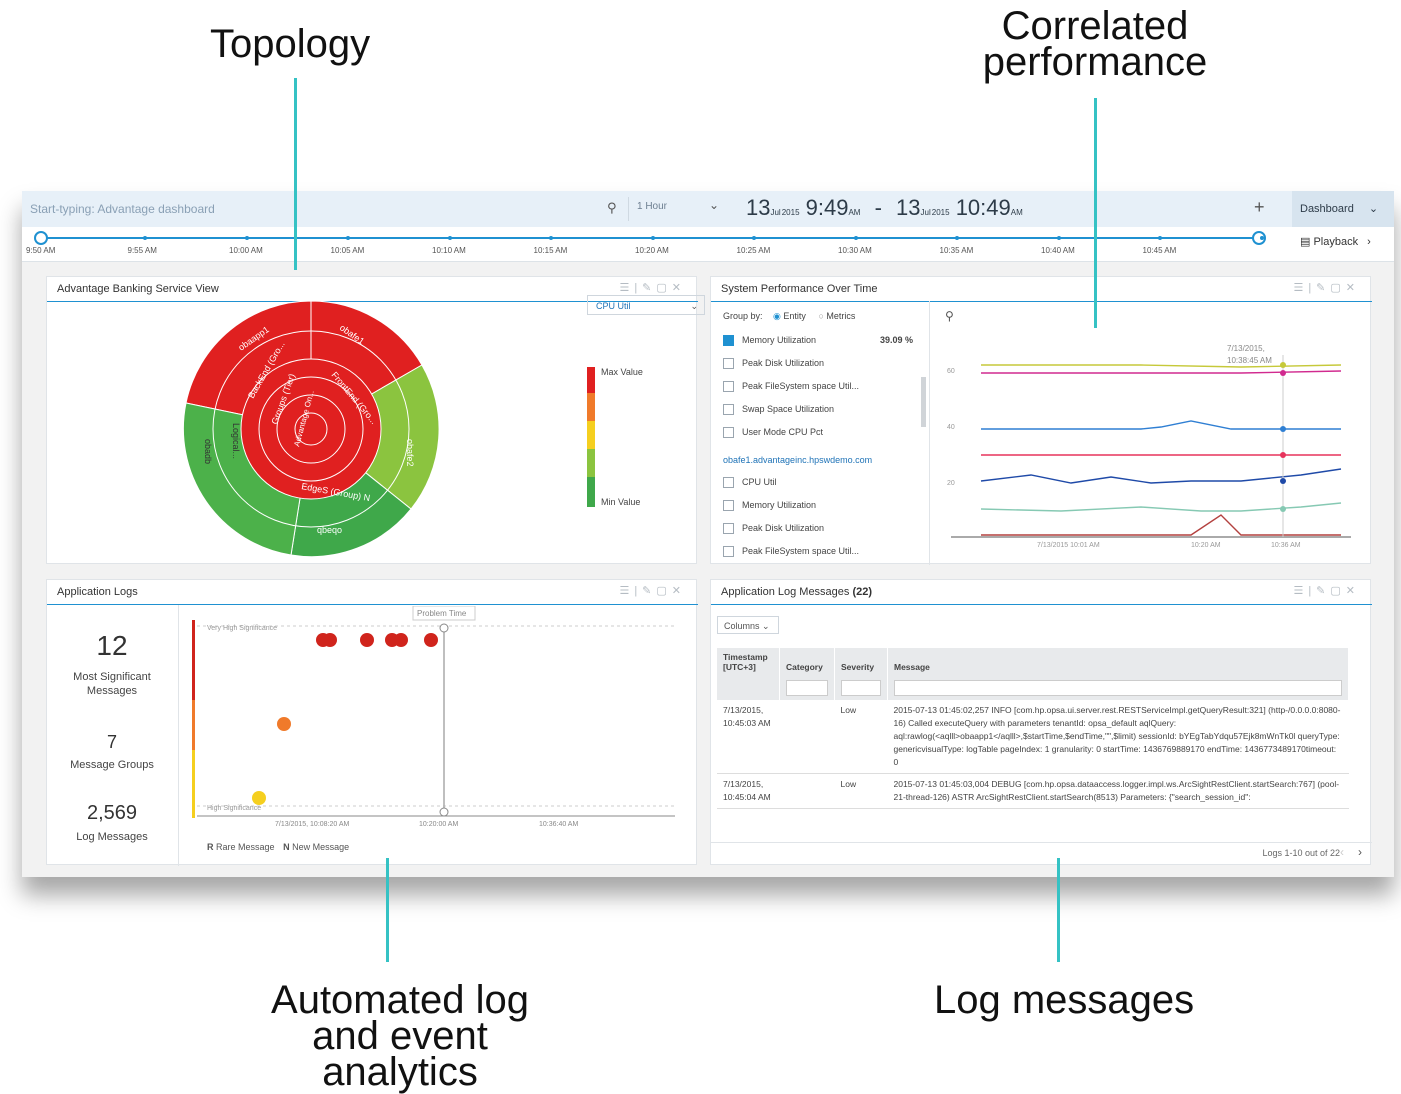 The width and height of the screenshot is (1401, 1094). I want to click on col-severity: Severity, so click(861, 662).